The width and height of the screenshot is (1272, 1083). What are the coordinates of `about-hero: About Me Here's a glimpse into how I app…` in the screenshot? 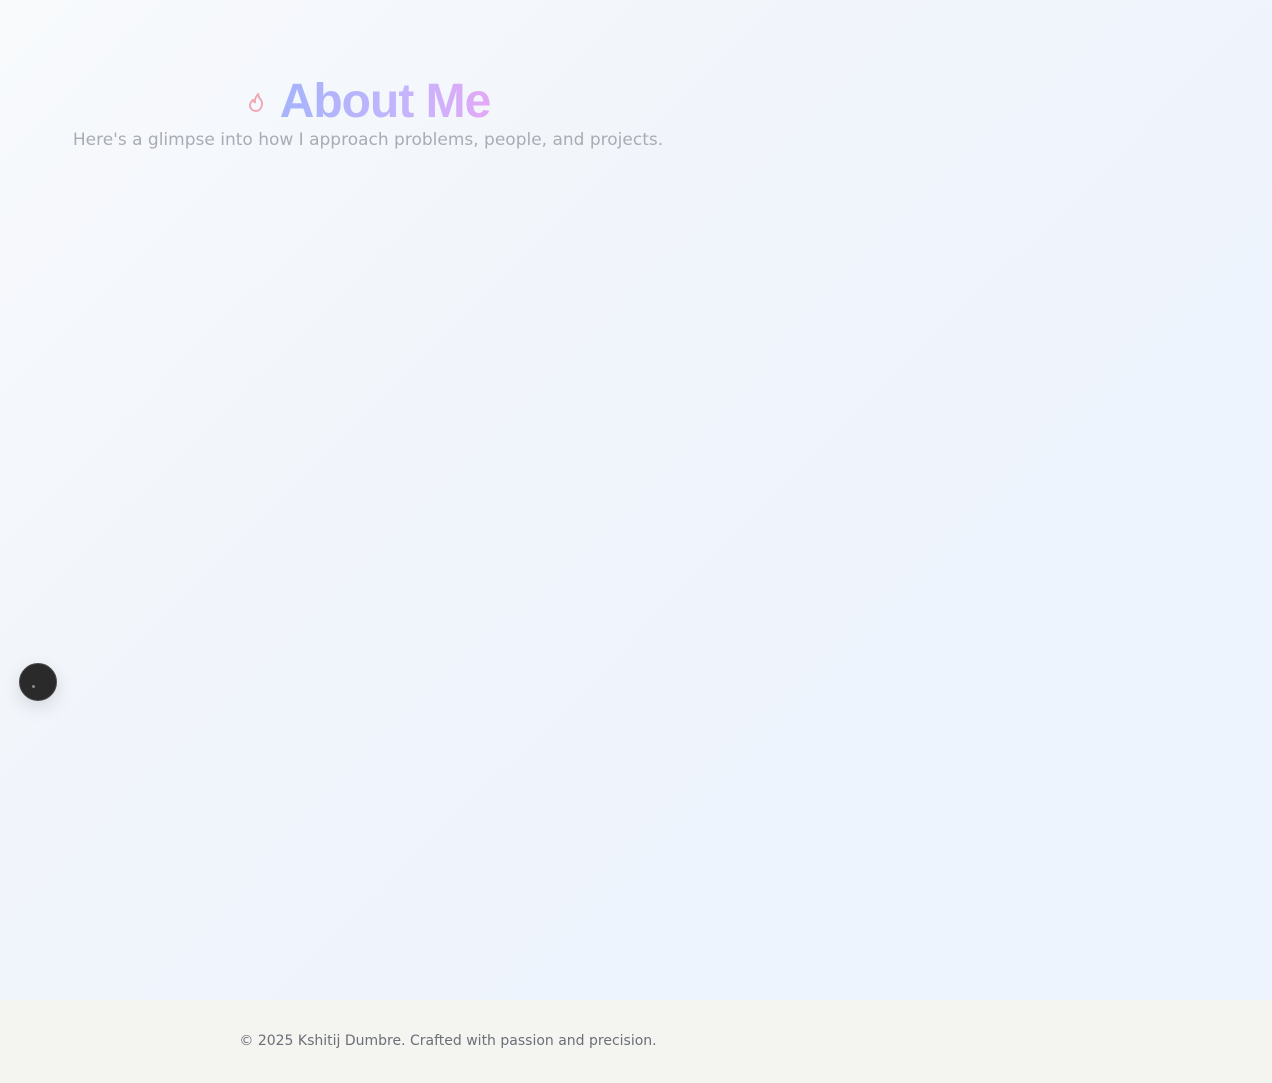 It's located at (368, 112).